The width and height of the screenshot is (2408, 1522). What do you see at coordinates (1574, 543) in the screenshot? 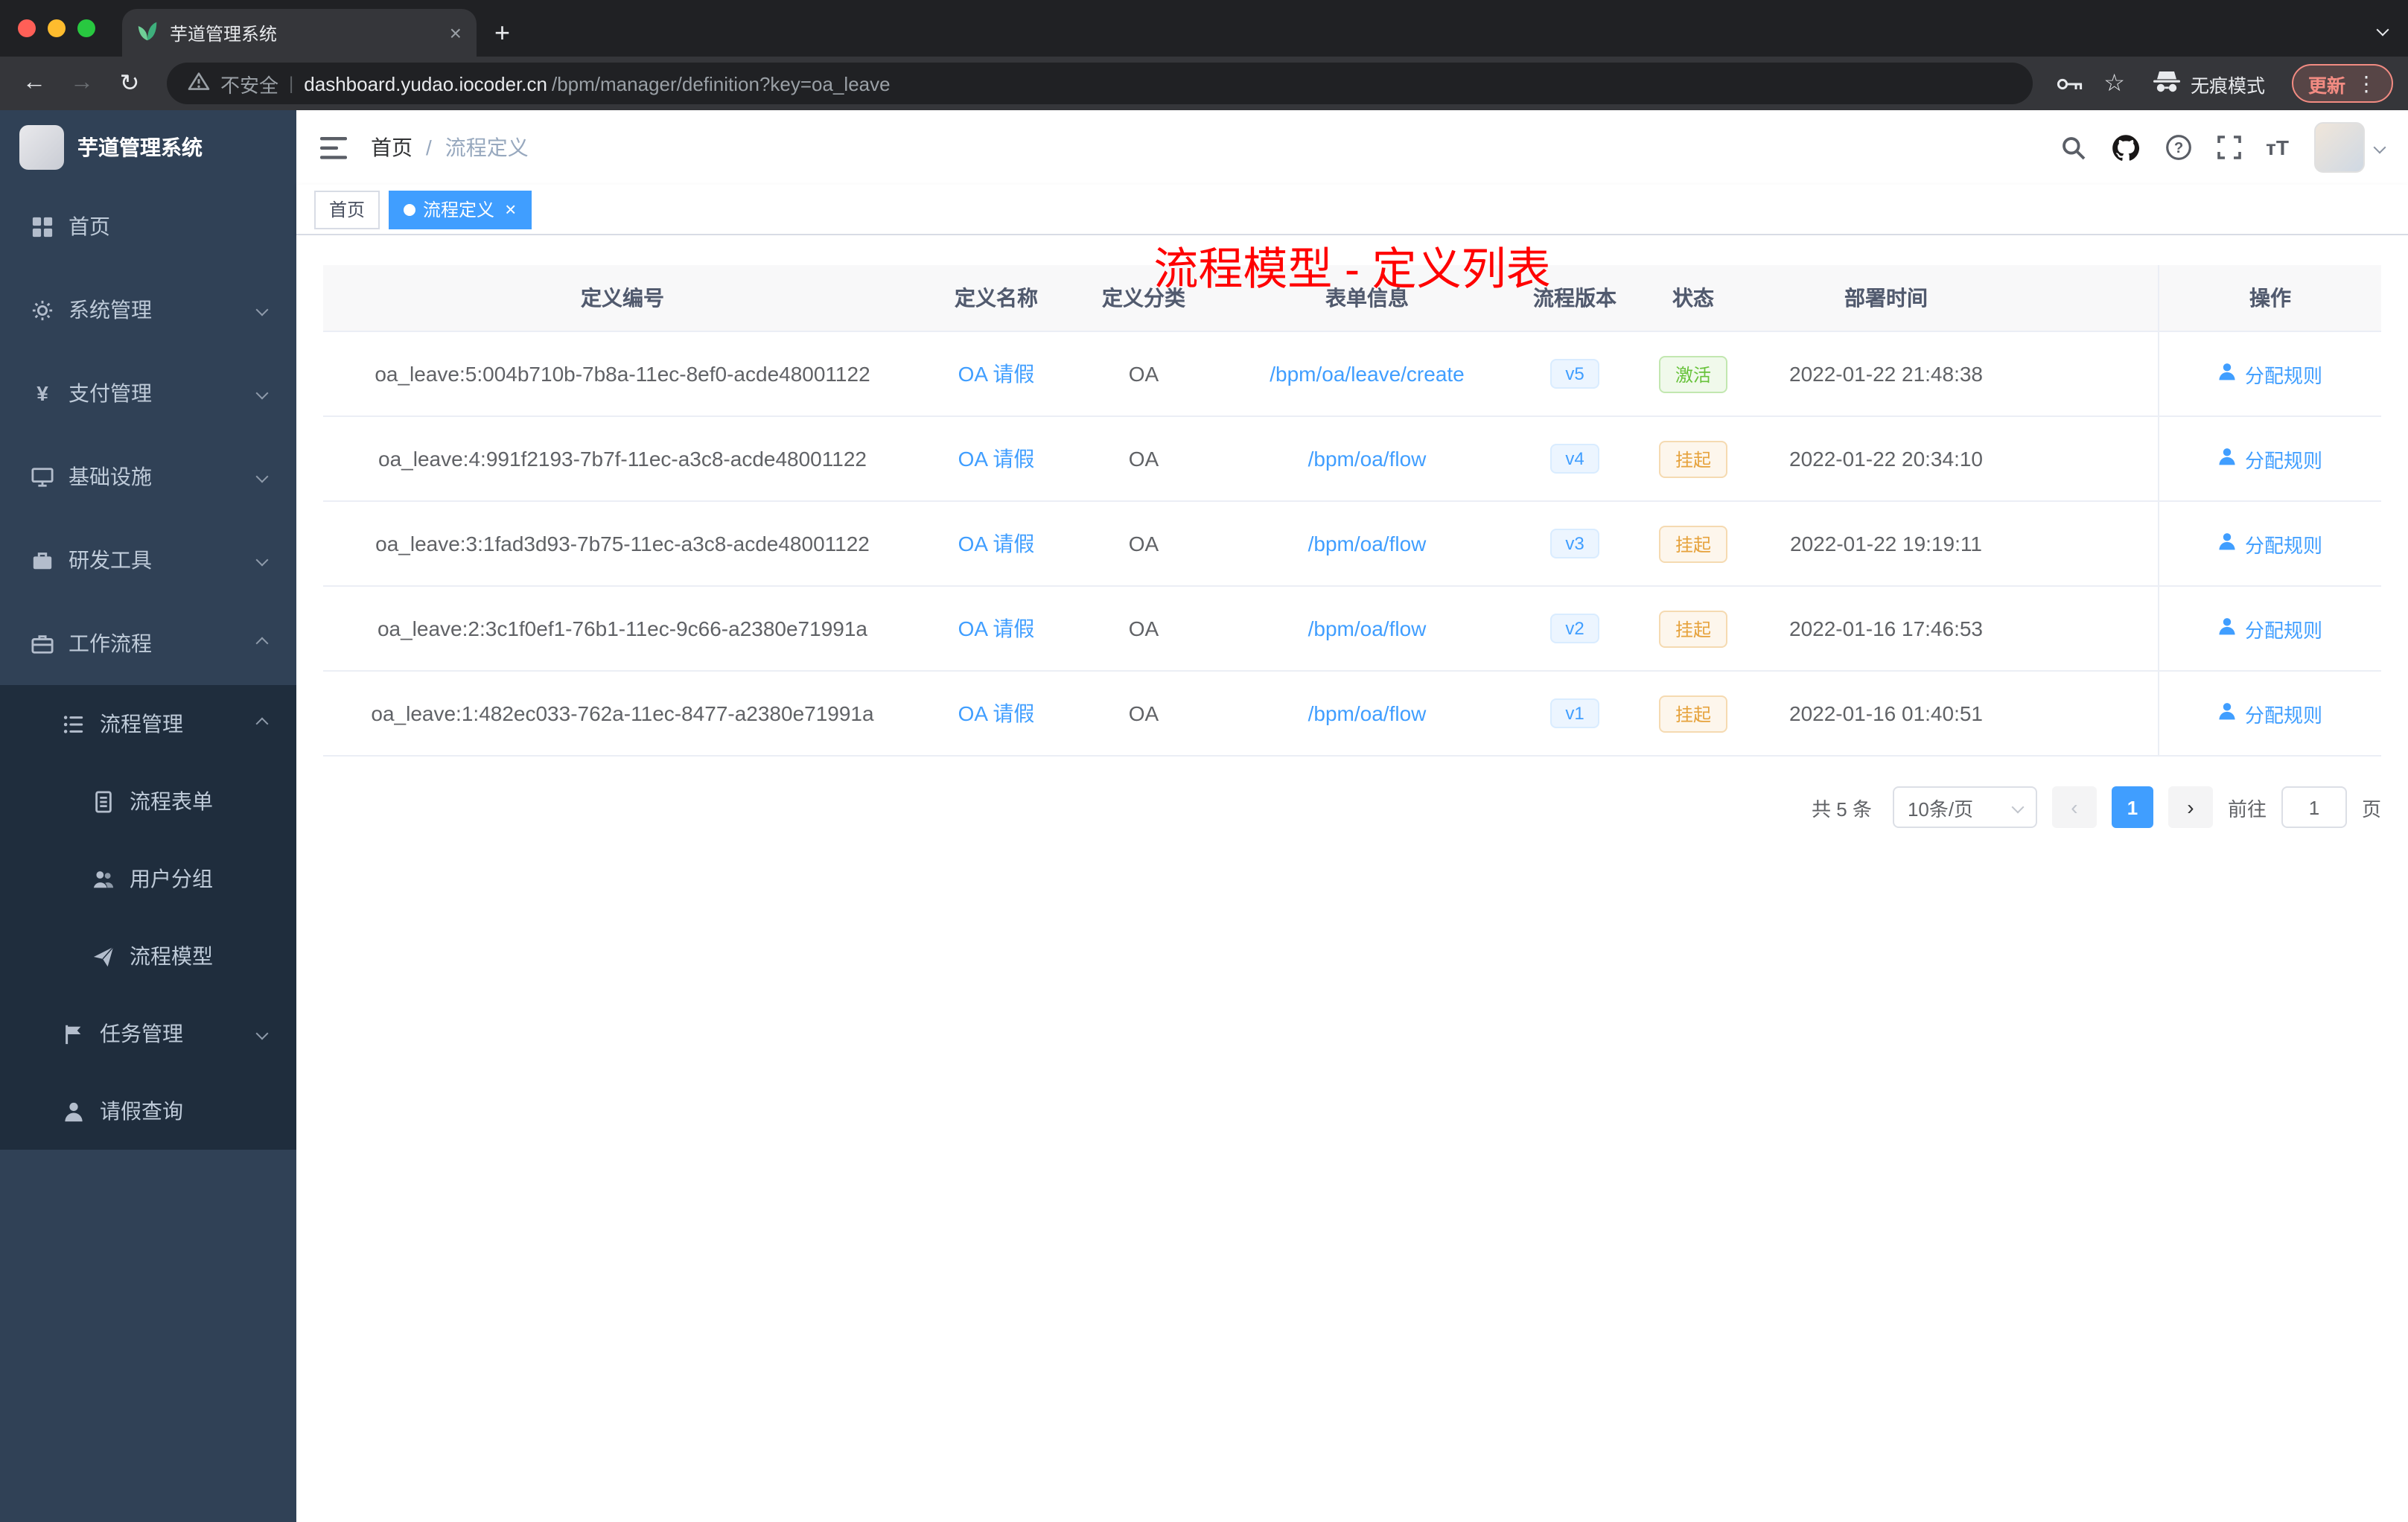
I see `version-tag: v3` at bounding box center [1574, 543].